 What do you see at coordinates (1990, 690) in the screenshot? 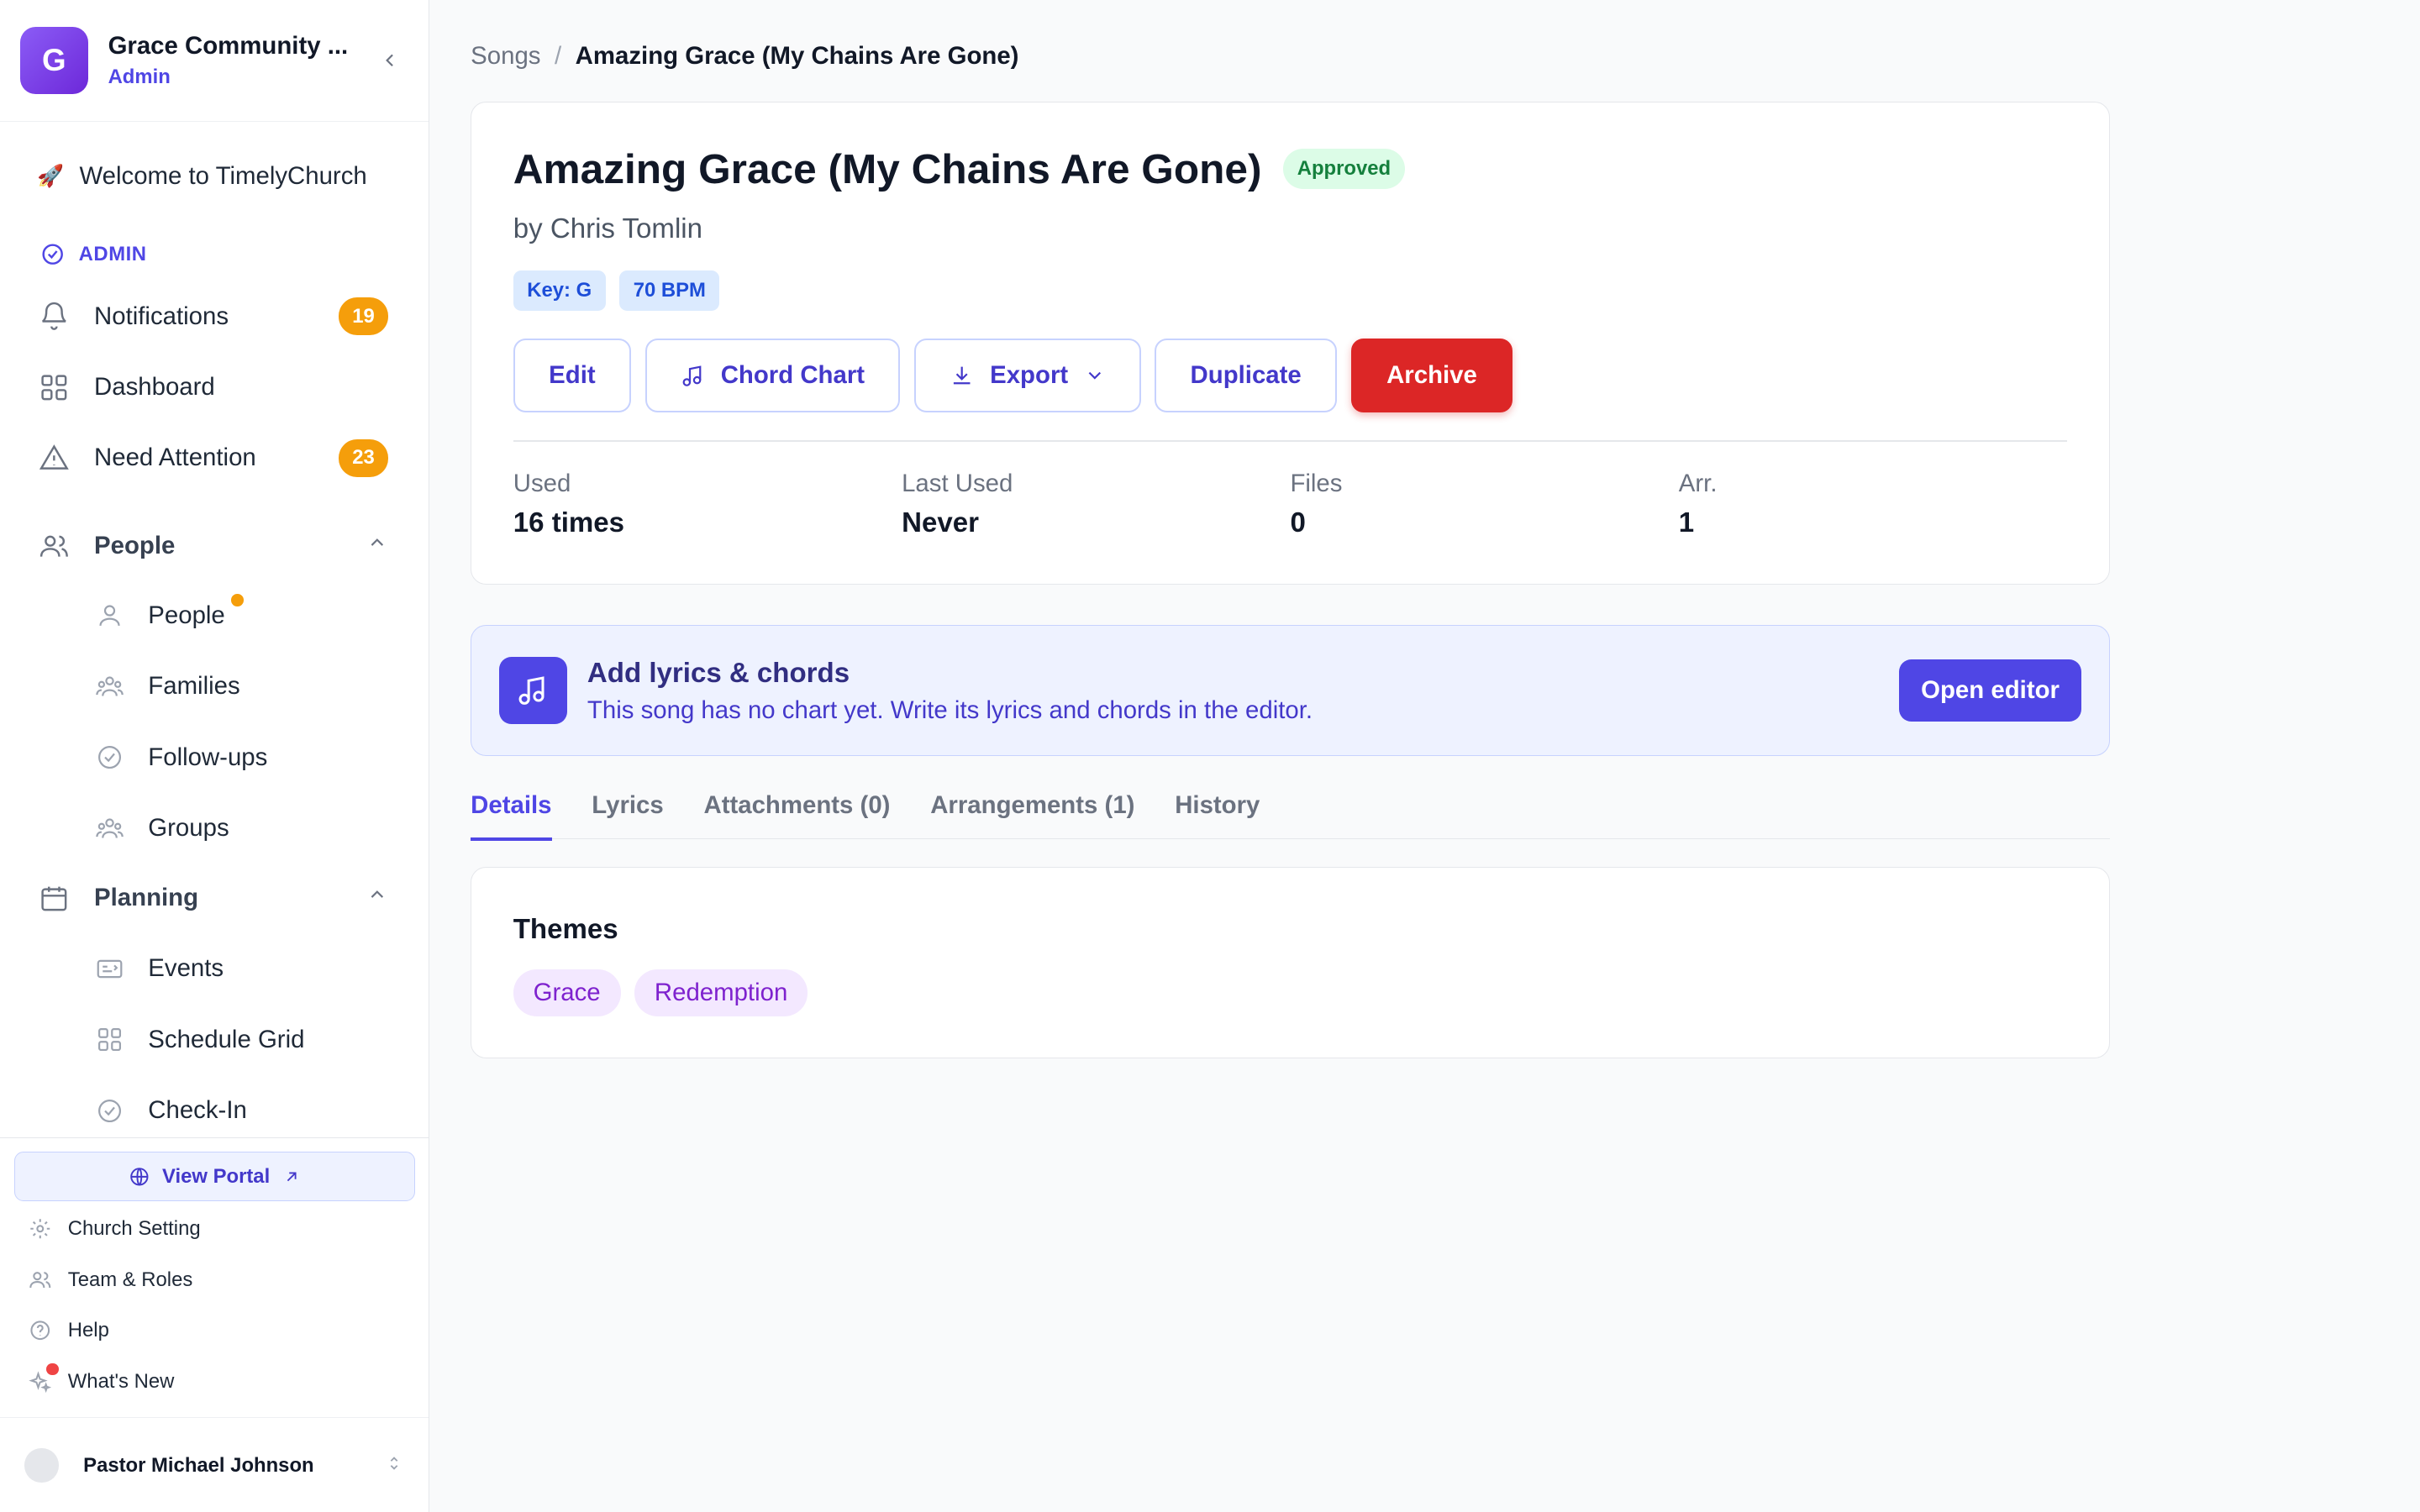
I see `open-editor-button: Open editor` at bounding box center [1990, 690].